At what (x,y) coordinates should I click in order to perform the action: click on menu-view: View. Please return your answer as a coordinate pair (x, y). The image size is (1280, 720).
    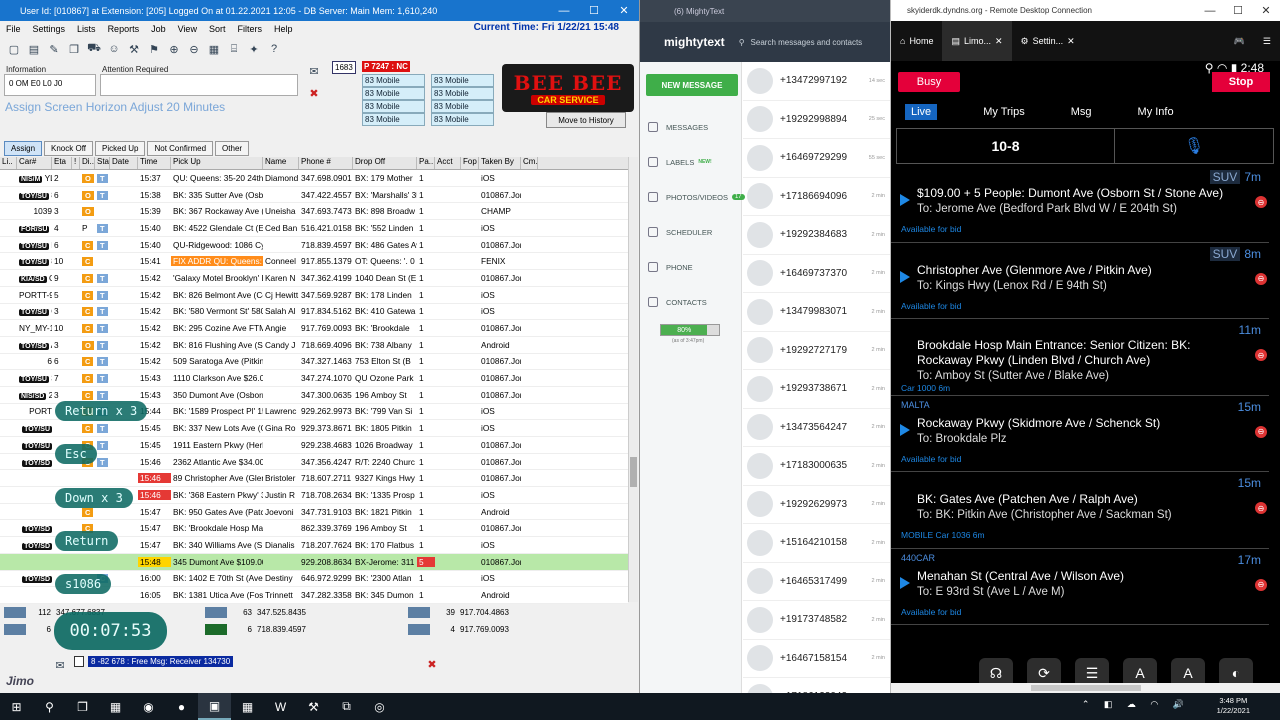
    Looking at the image, I should click on (187, 29).